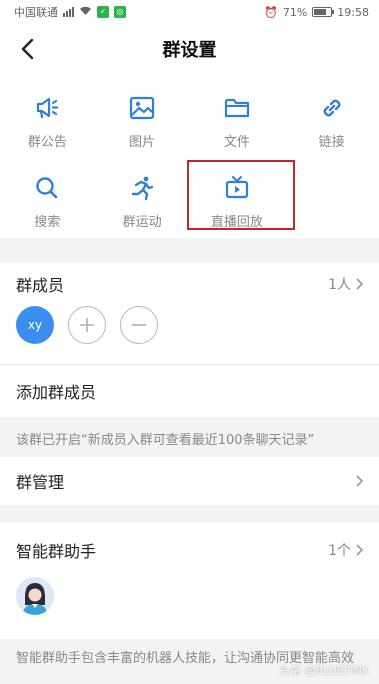 The height and width of the screenshot is (684, 379). I want to click on carrier-label: 中国联通, so click(36, 12).